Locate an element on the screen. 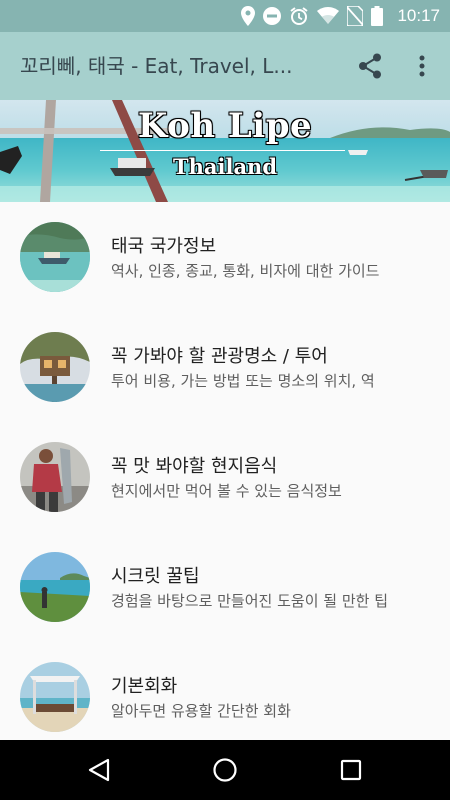  status-icons: 10:17 is located at coordinates (340, 16).